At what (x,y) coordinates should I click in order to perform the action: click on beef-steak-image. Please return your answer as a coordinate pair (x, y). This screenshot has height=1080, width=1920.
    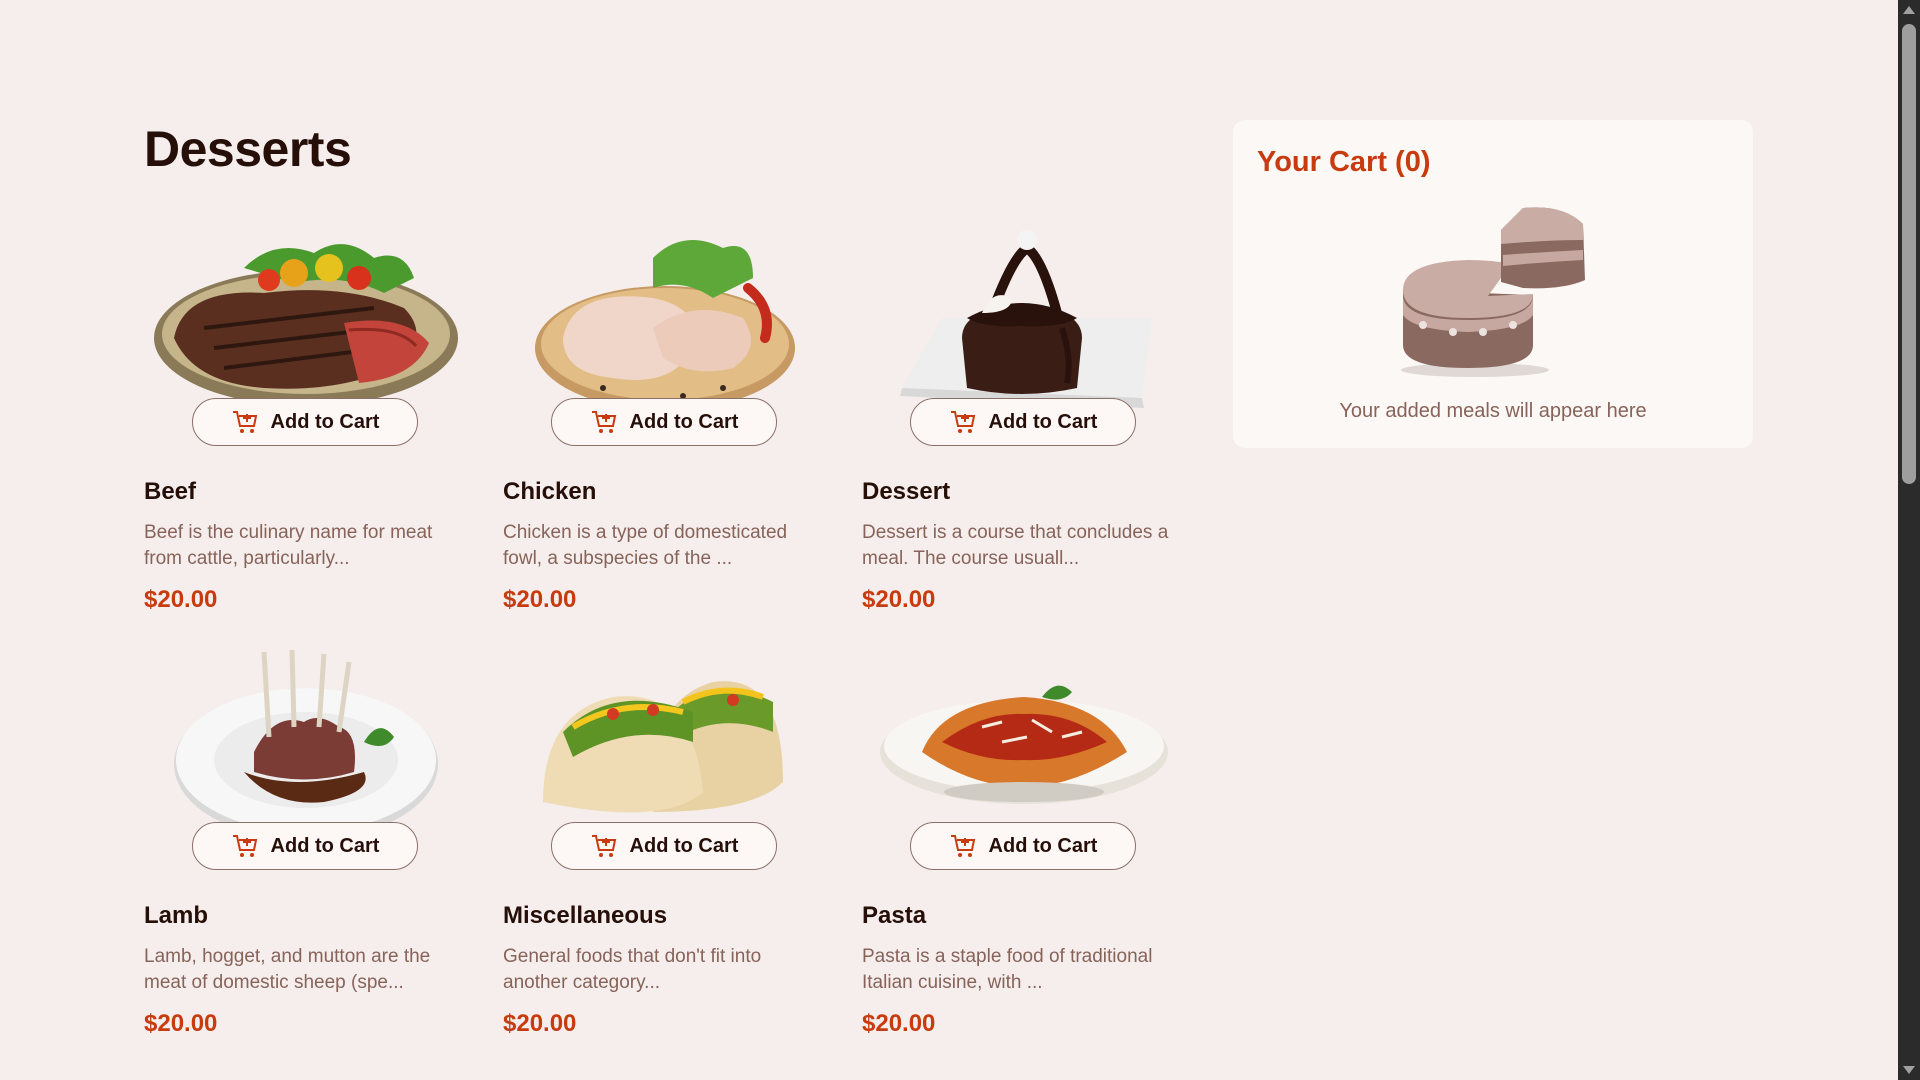
    Looking at the image, I should click on (306, 318).